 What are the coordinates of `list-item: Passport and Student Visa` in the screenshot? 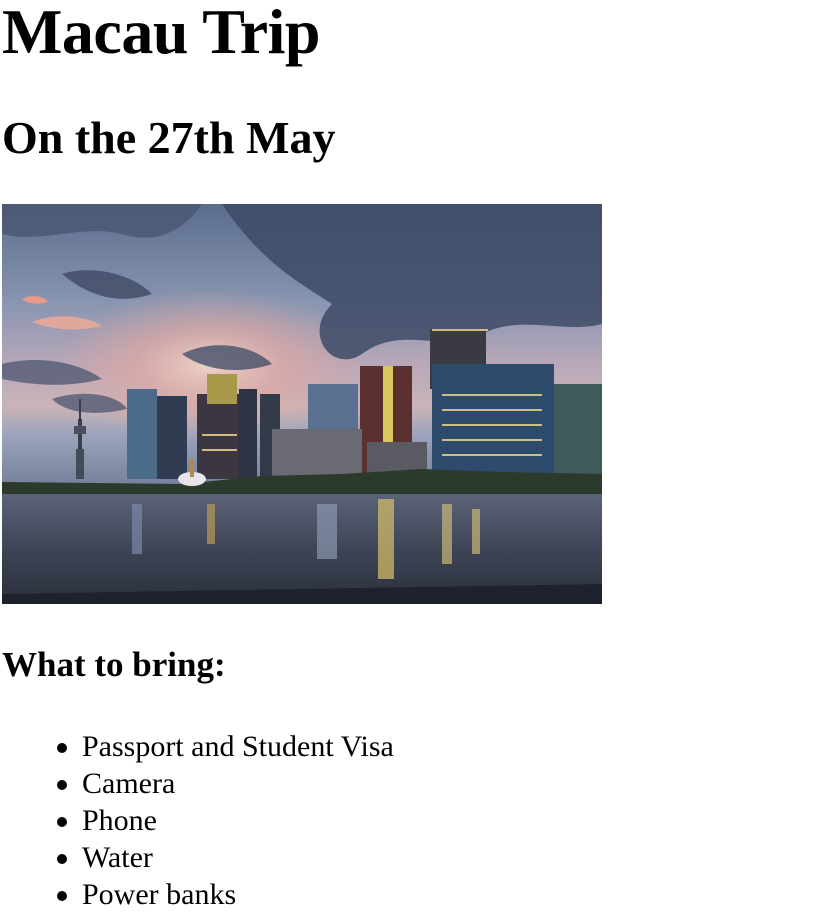 It's located at (437, 746).